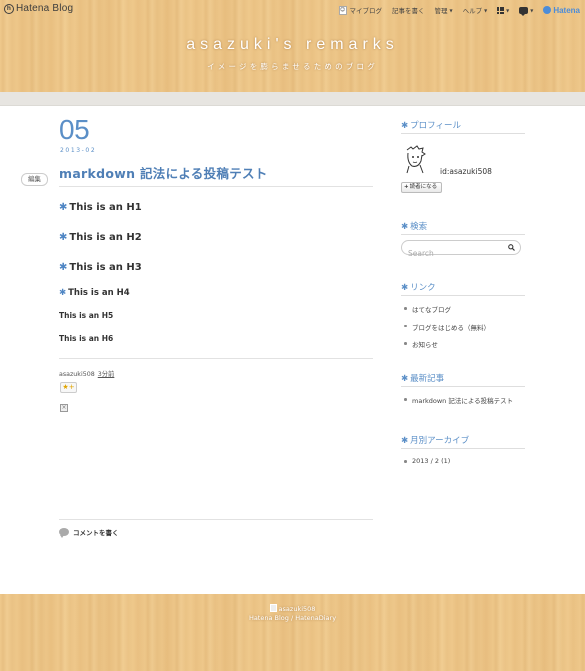 The height and width of the screenshot is (671, 585). I want to click on entry-meta: asazuki508 3分前, so click(86, 373).